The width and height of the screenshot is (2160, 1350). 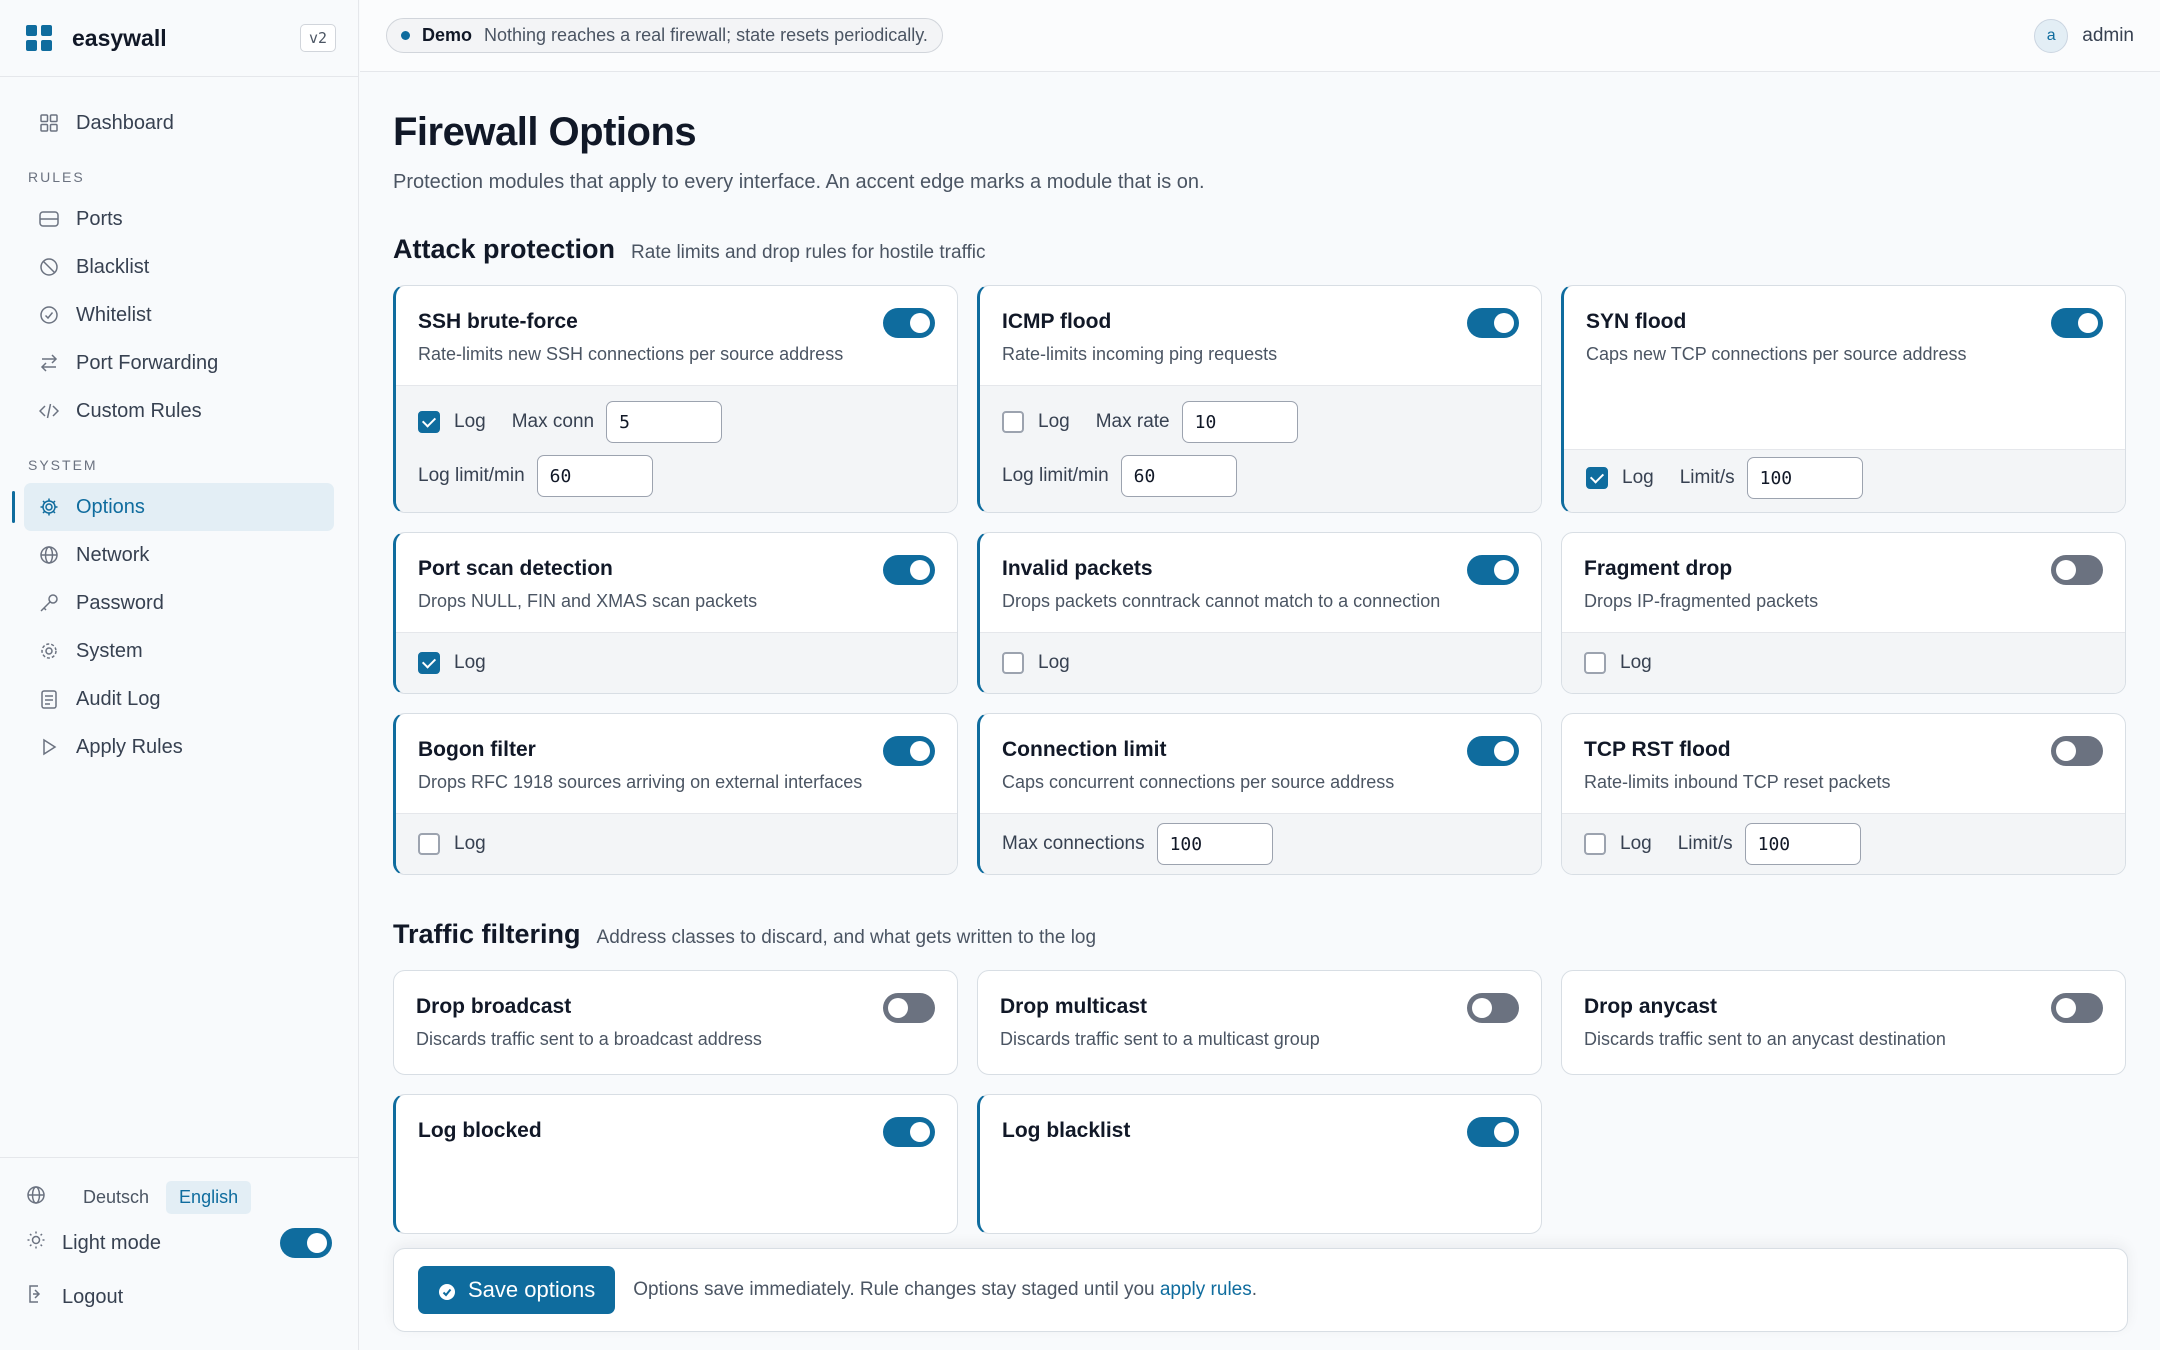 What do you see at coordinates (209, 1197) in the screenshot?
I see `lang-option-english: English` at bounding box center [209, 1197].